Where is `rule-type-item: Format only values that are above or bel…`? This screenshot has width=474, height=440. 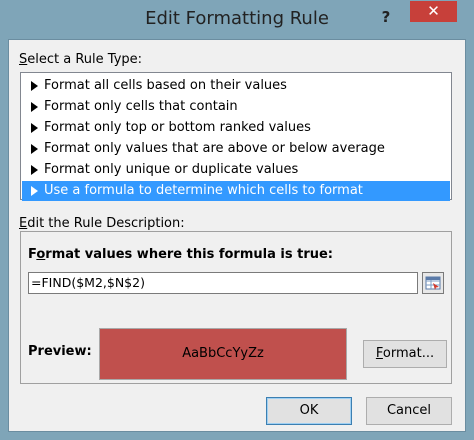
rule-type-item: Format only values that are above or bel… is located at coordinates (236, 149).